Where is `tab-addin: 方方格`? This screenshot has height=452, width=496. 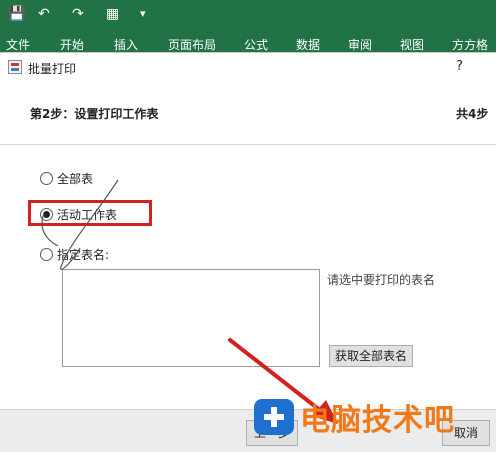 tab-addin: 方方格 is located at coordinates (470, 44).